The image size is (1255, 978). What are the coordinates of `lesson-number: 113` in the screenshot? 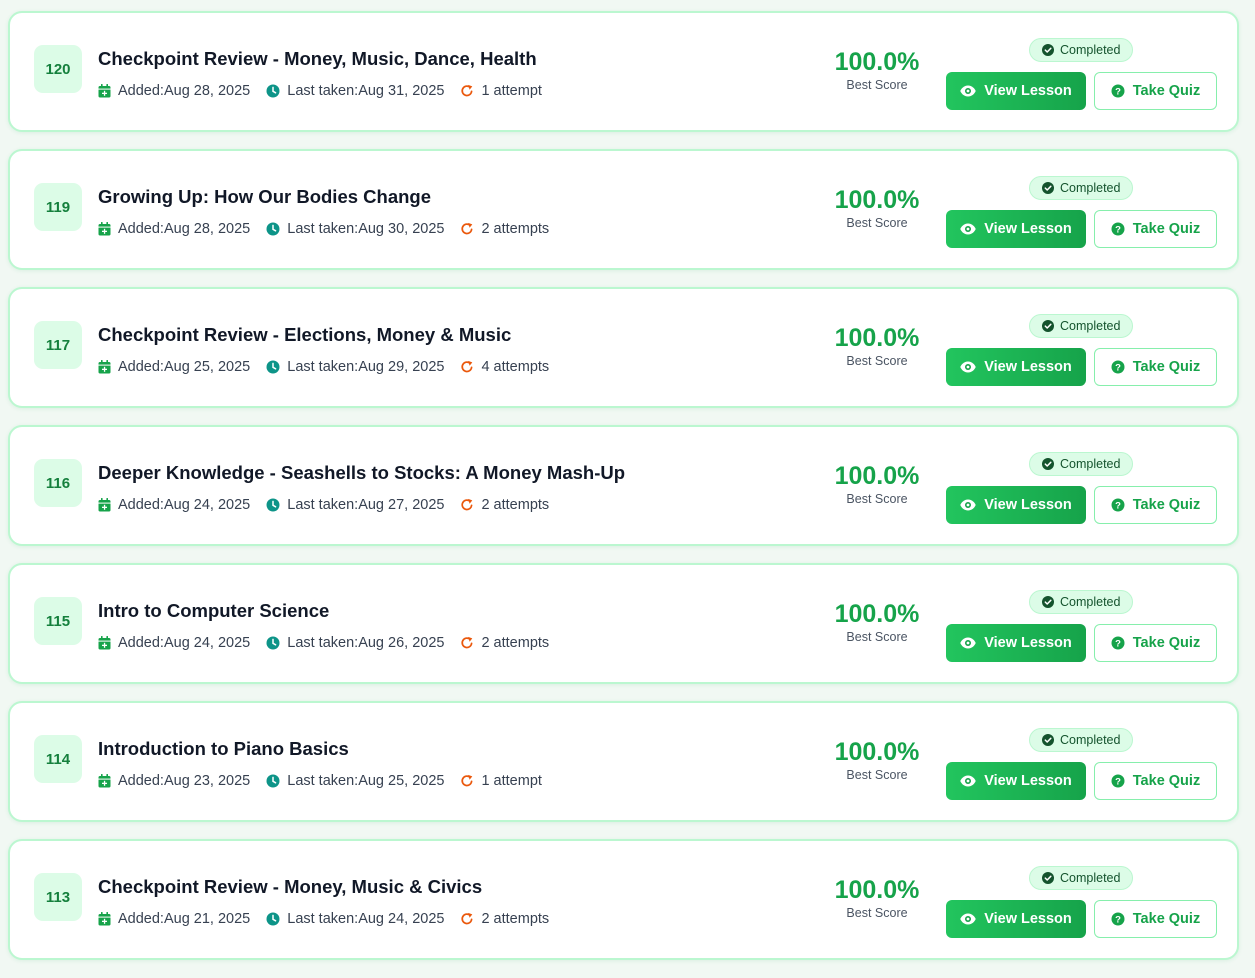 It's located at (58, 897).